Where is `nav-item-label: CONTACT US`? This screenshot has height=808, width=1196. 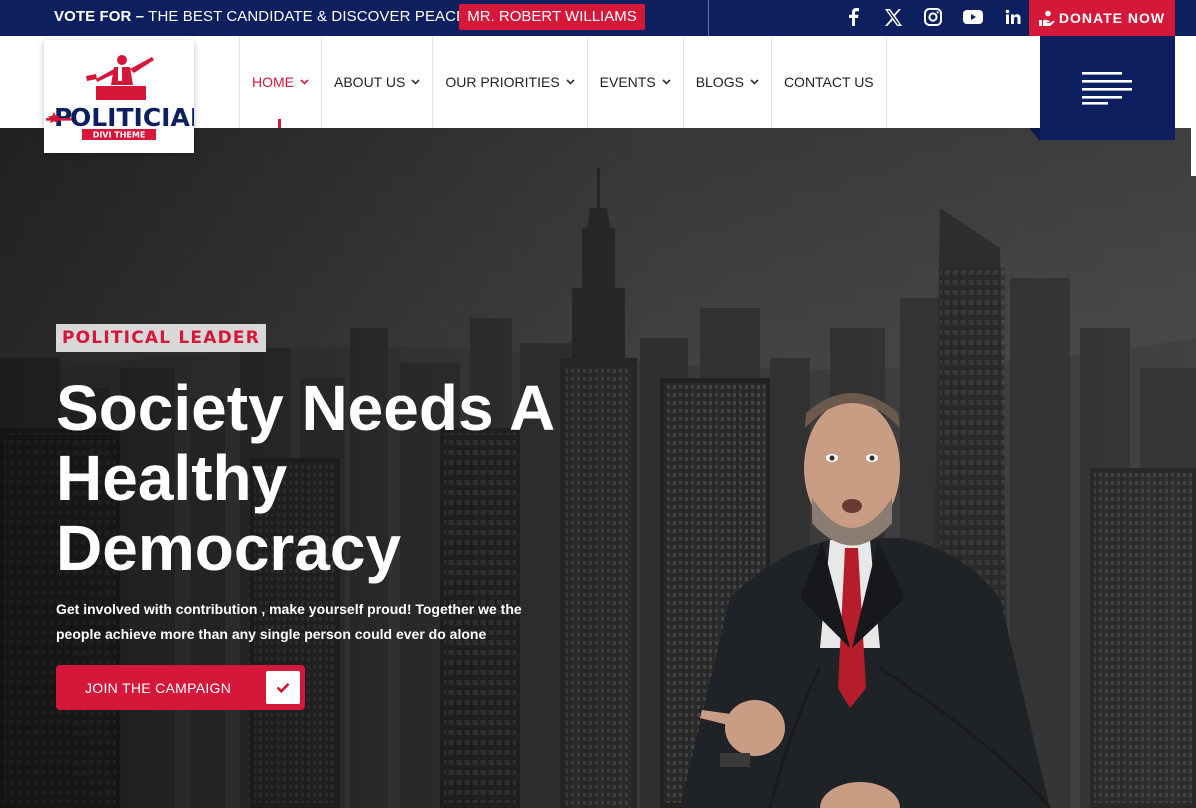
nav-item-label: CONTACT US is located at coordinates (828, 82).